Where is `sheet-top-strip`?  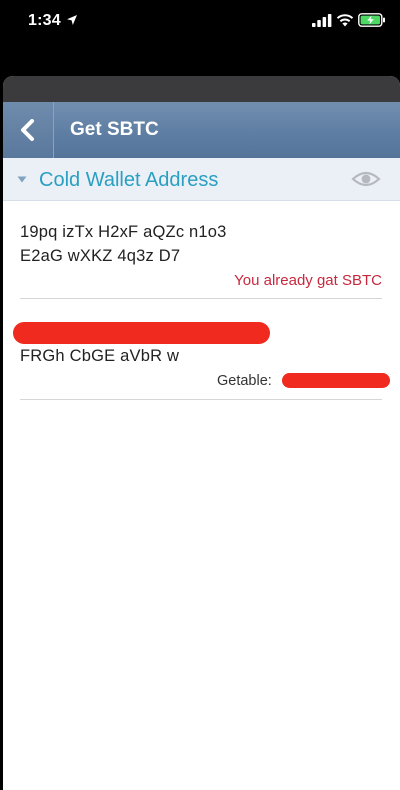
sheet-top-strip is located at coordinates (201, 89).